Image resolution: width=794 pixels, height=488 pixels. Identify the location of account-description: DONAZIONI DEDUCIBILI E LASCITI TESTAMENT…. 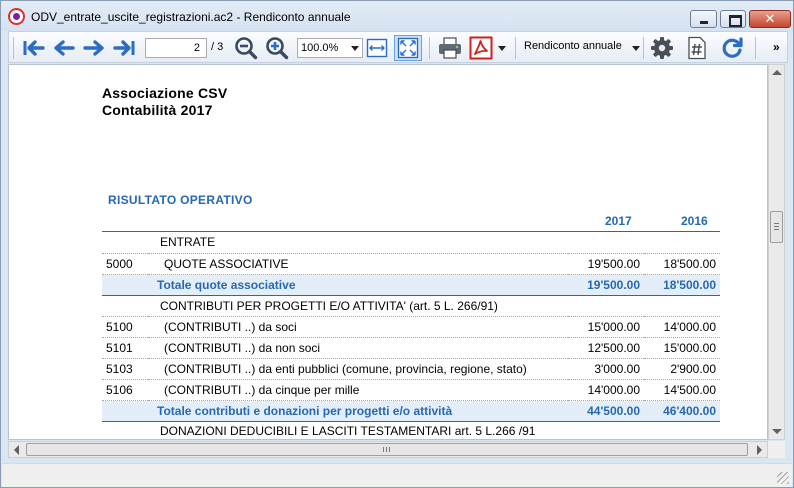
(396, 430).